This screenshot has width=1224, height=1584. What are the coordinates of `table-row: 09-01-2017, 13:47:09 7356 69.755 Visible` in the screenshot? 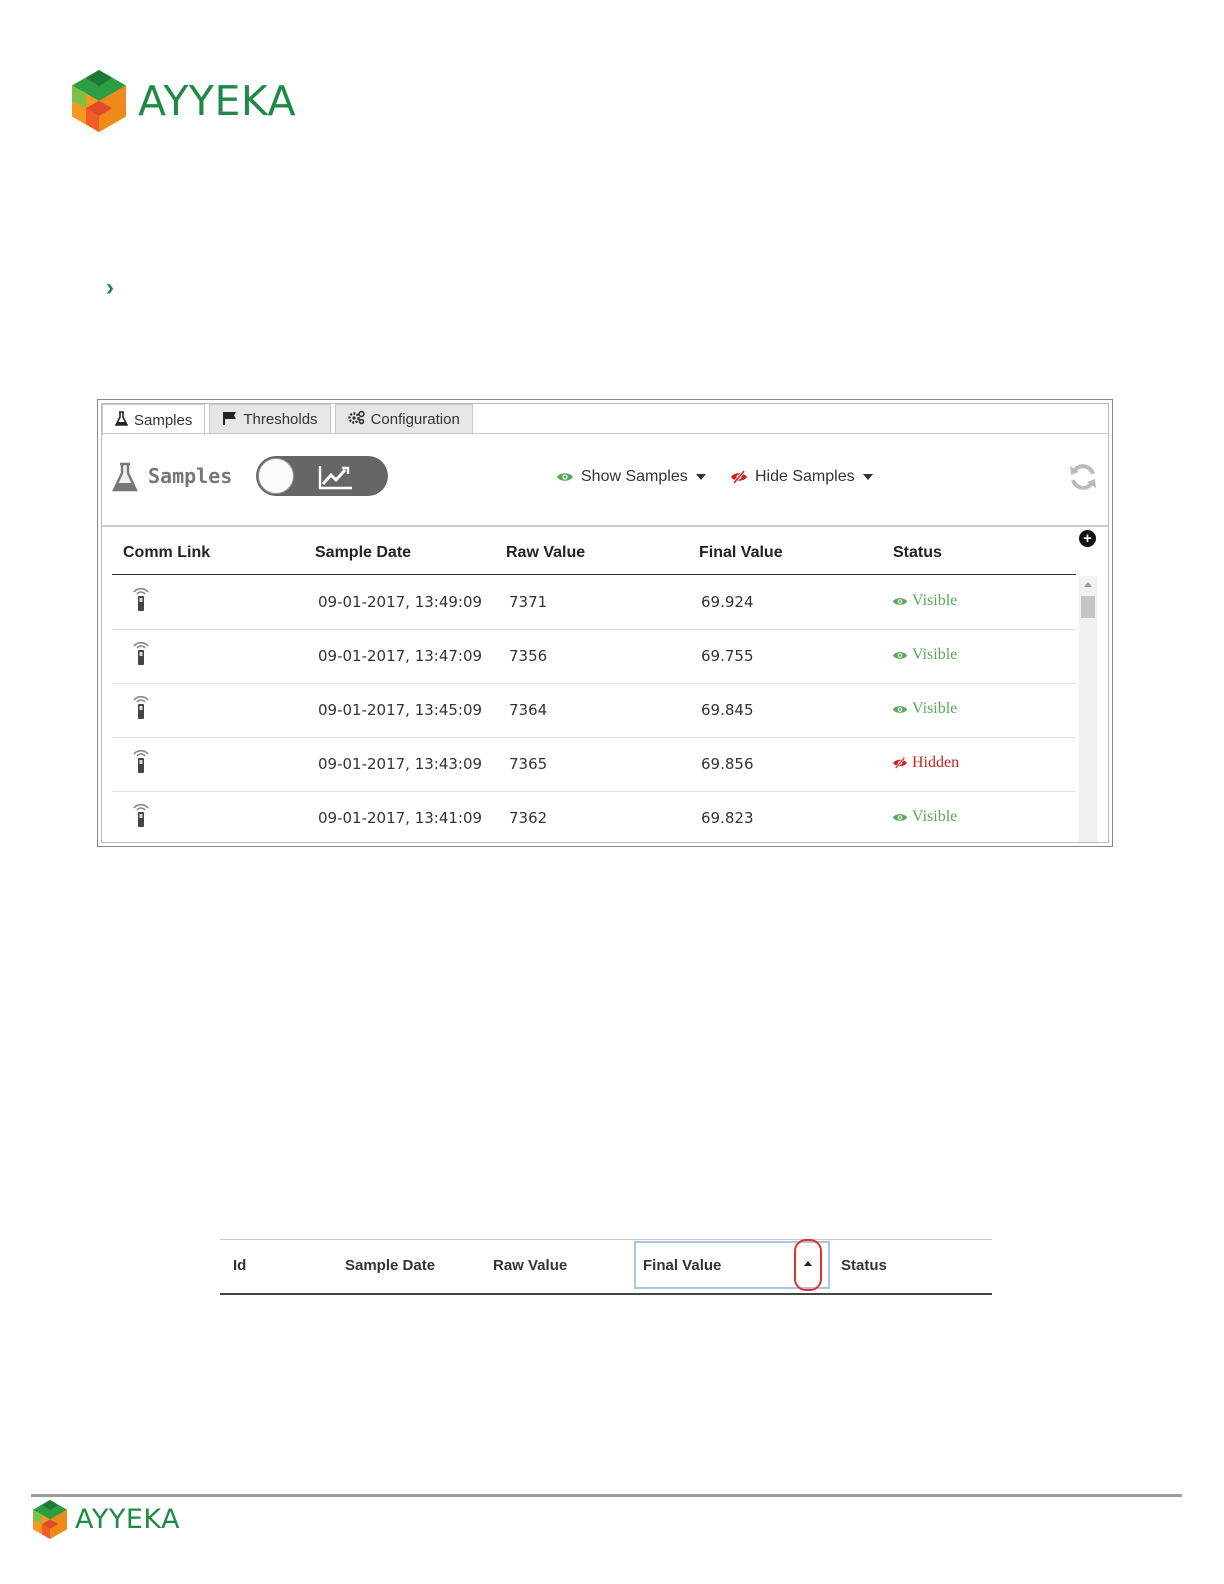 It's located at (594, 657).